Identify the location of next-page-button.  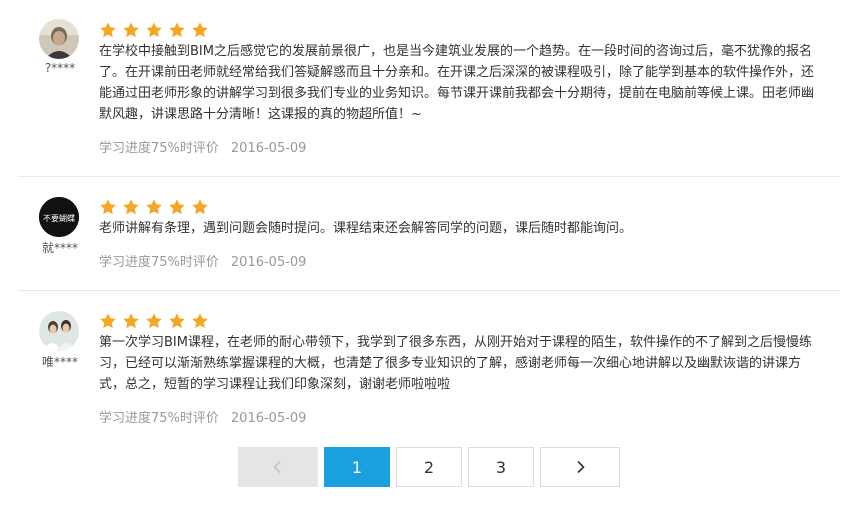
(580, 467).